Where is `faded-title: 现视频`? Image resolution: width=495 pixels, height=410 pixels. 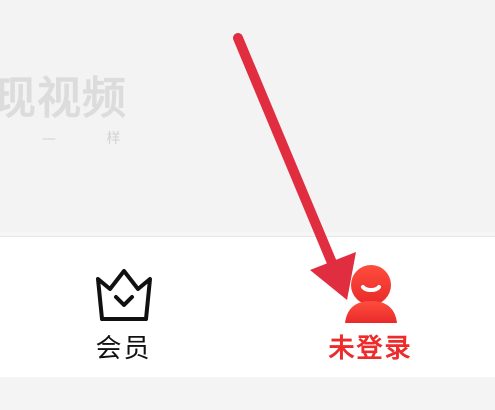 faded-title: 现视频 is located at coordinates (63, 98).